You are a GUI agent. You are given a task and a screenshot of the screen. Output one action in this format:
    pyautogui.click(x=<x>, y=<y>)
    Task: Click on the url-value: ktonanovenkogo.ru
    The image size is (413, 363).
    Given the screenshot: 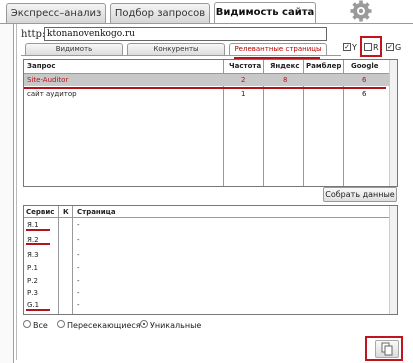 What is the action you would take?
    pyautogui.click(x=91, y=34)
    